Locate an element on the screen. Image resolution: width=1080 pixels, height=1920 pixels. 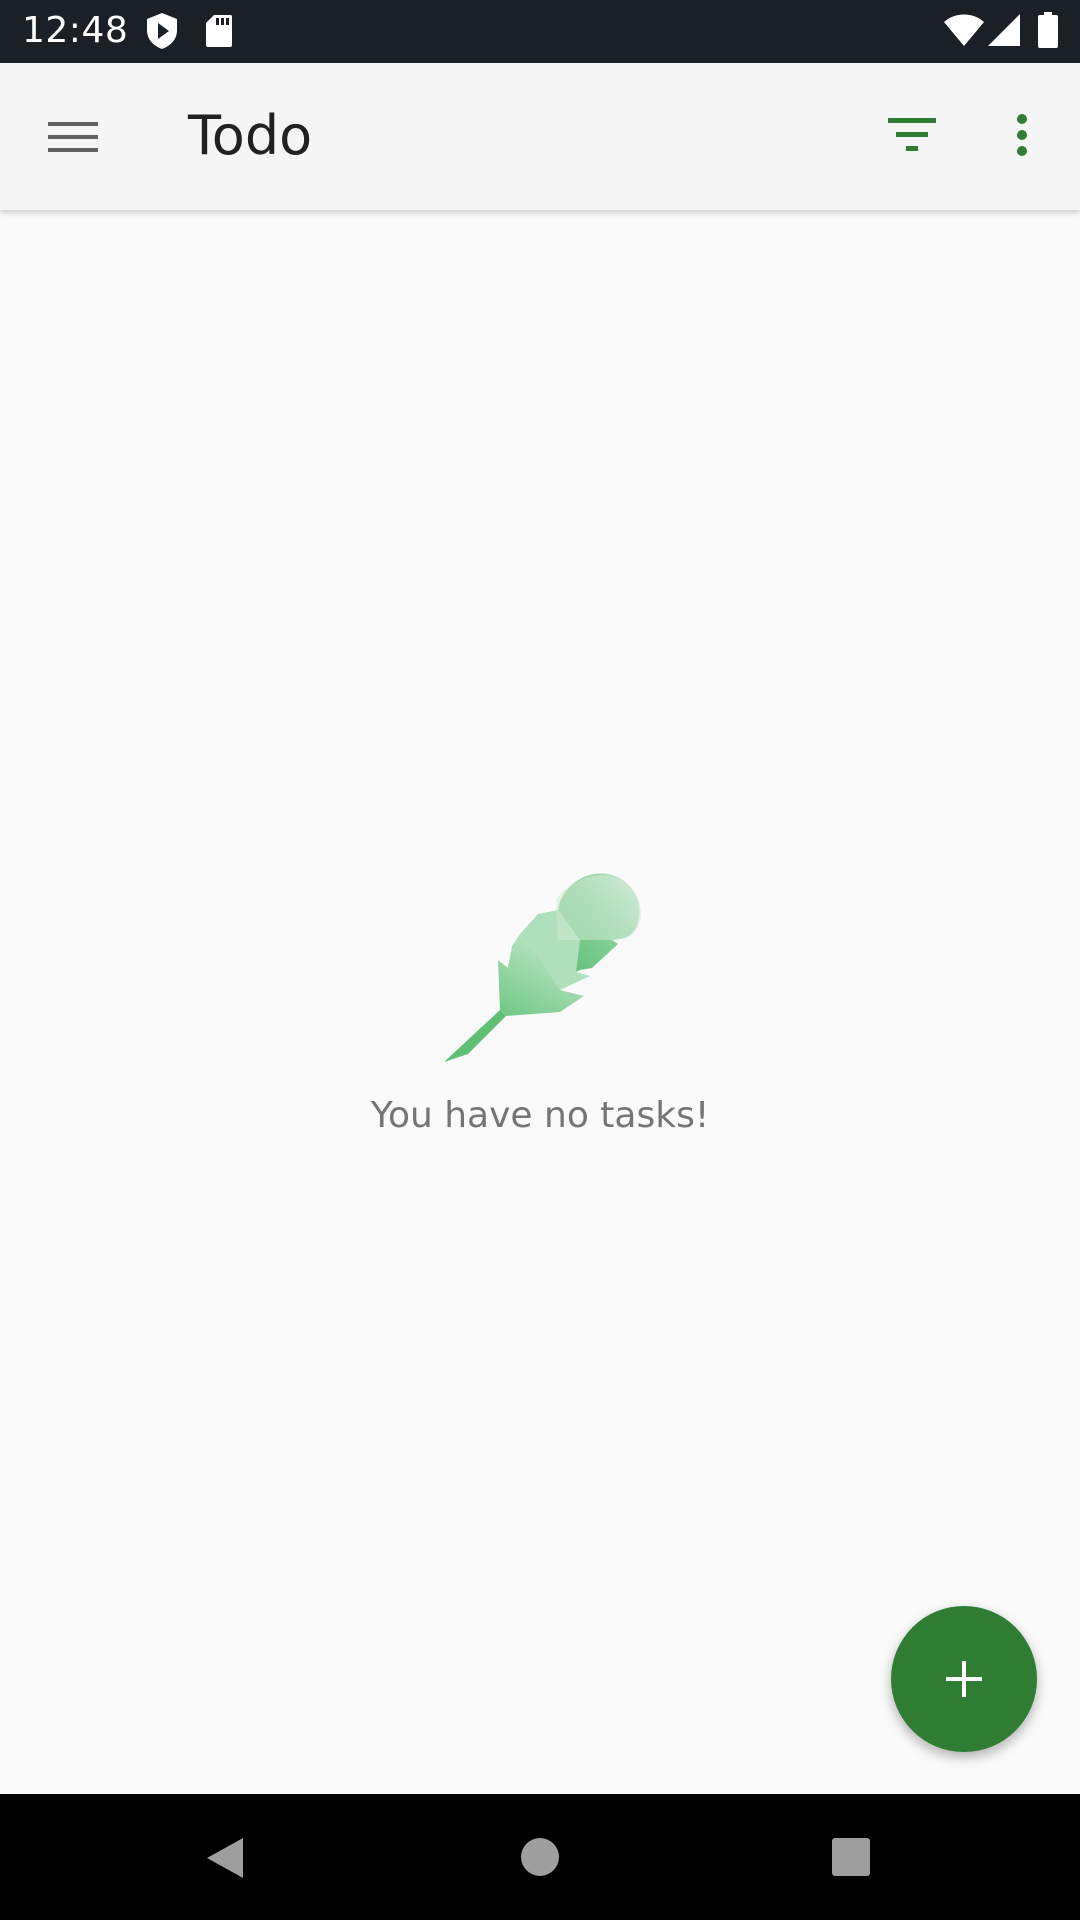
plus-icon is located at coordinates (964, 1679).